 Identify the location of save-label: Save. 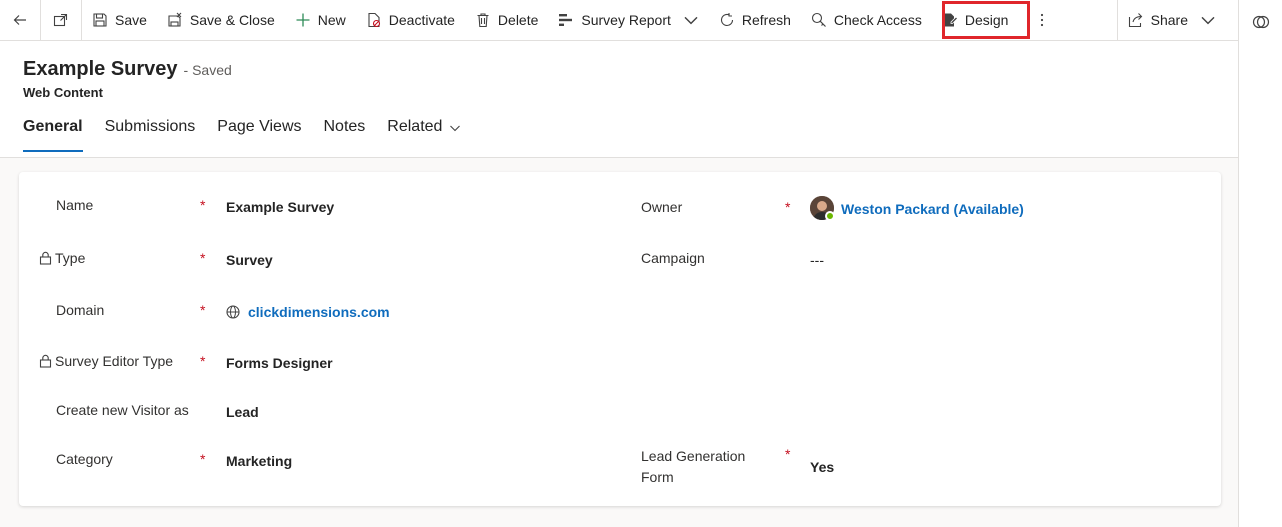
(131, 20).